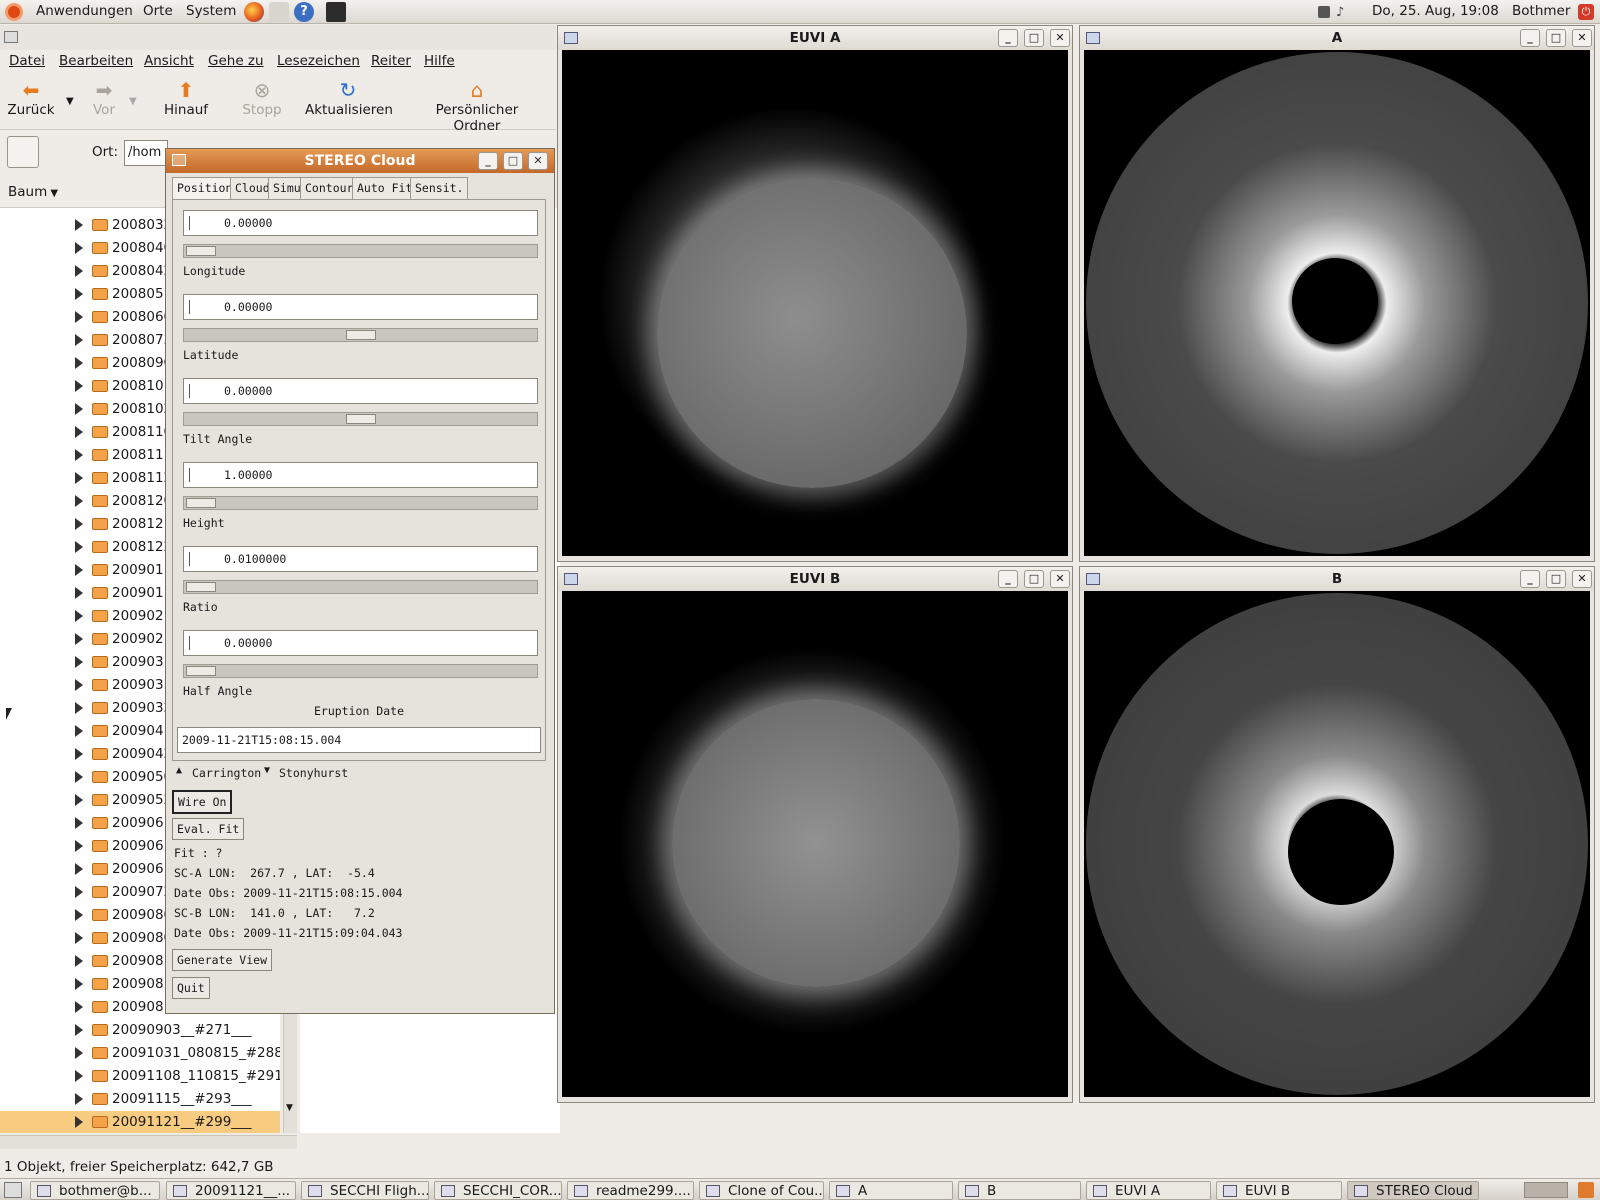 The height and width of the screenshot is (1200, 1600). What do you see at coordinates (360, 161) in the screenshot?
I see `stereo-cloud-titlebar: STEREO Cloud _ □ ✕` at bounding box center [360, 161].